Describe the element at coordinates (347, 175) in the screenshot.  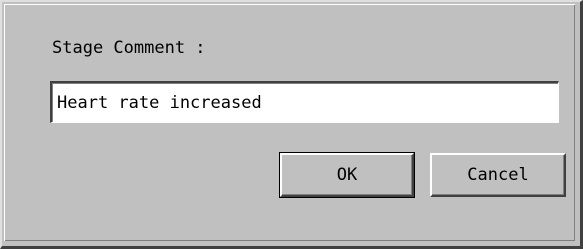
I see `ok-button: OK` at that location.